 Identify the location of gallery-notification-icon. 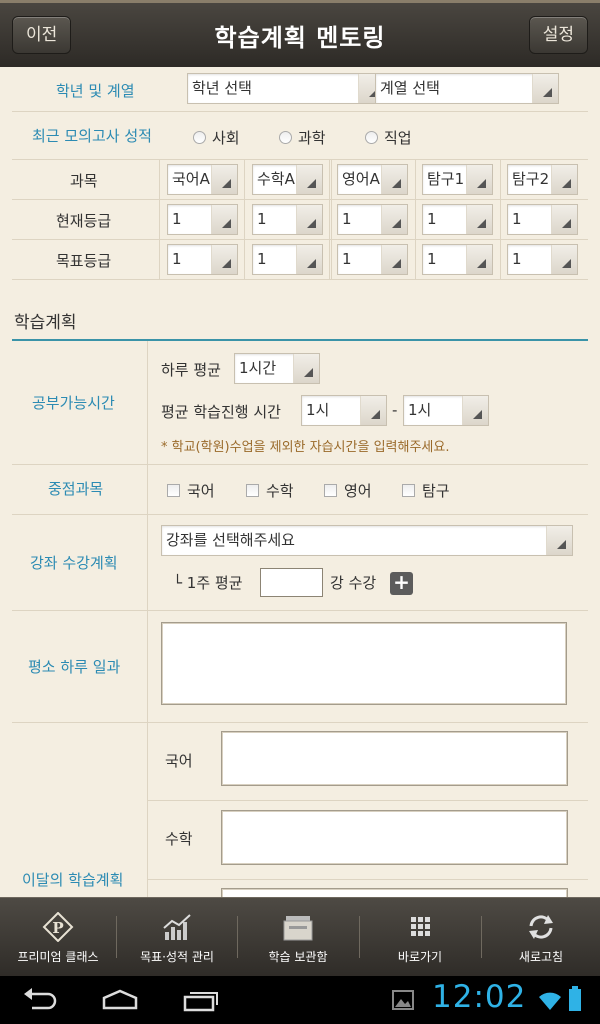
(403, 1000).